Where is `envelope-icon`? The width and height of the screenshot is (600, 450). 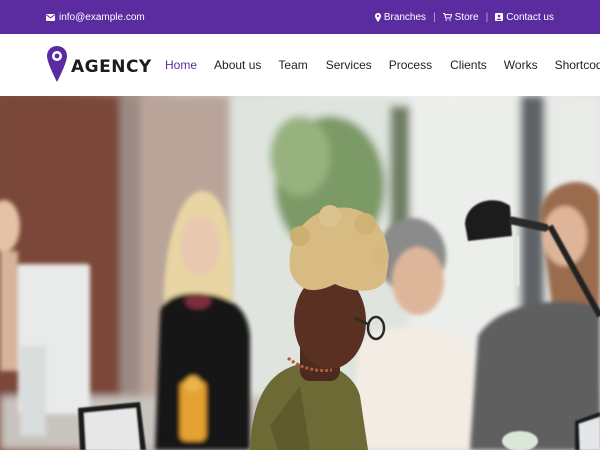
envelope-icon is located at coordinates (50, 17).